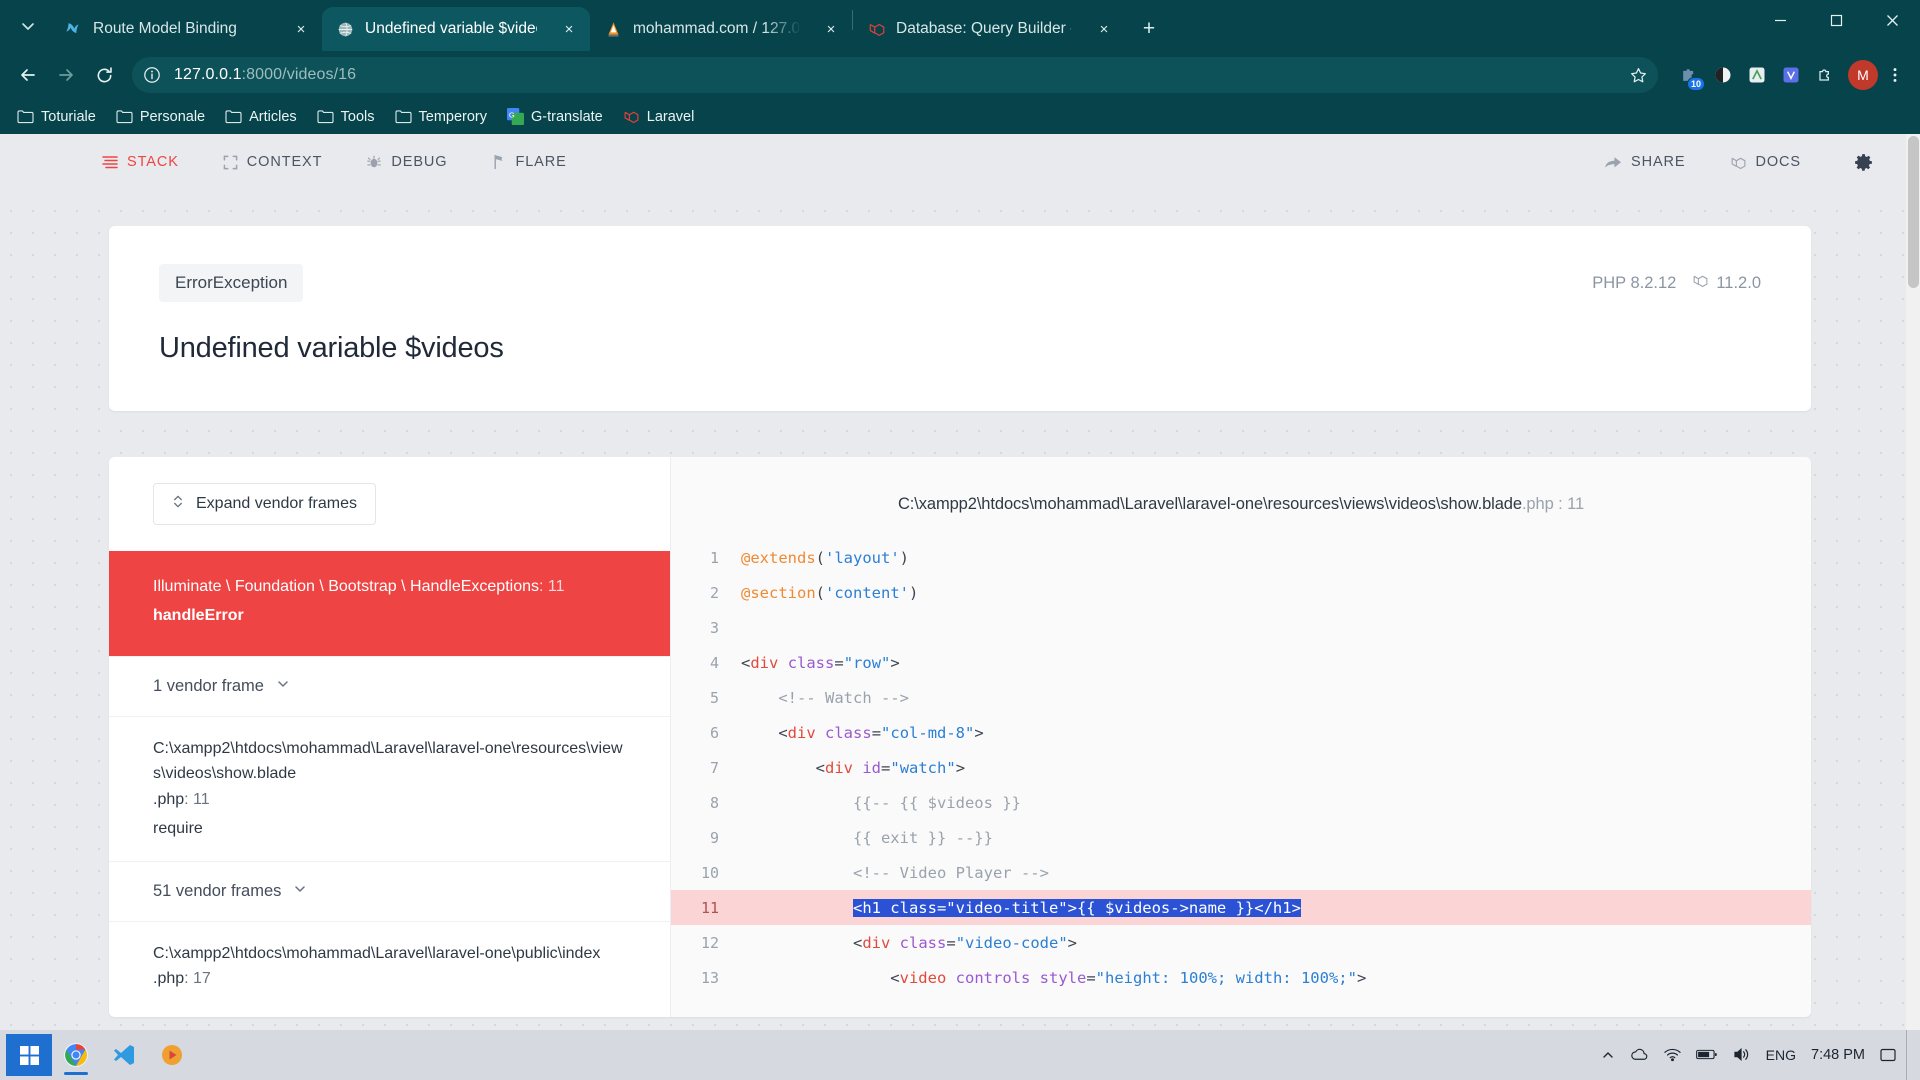 This screenshot has width=1920, height=1080. Describe the element at coordinates (1742, 1054) in the screenshot. I see `volume-icon` at that location.